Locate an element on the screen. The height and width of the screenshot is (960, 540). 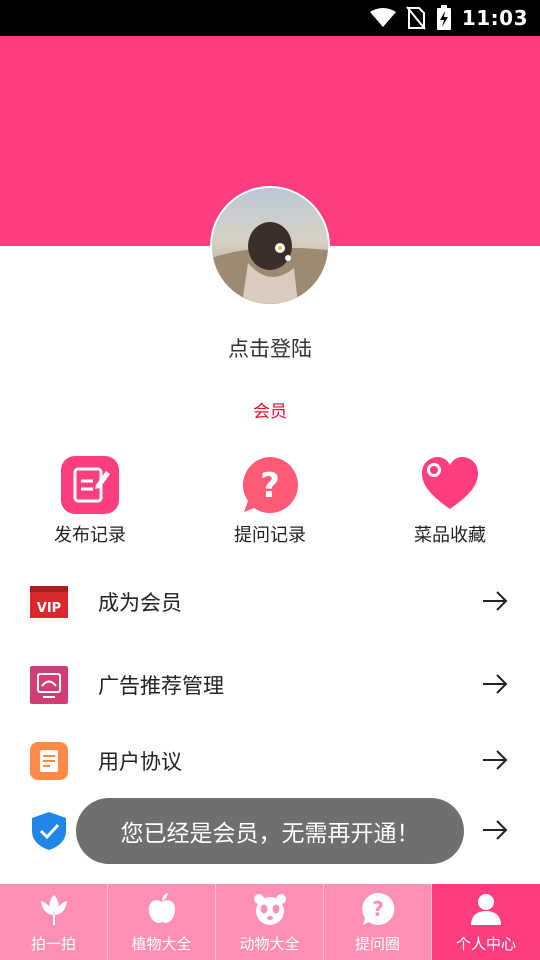
avatar is located at coordinates (270, 246).